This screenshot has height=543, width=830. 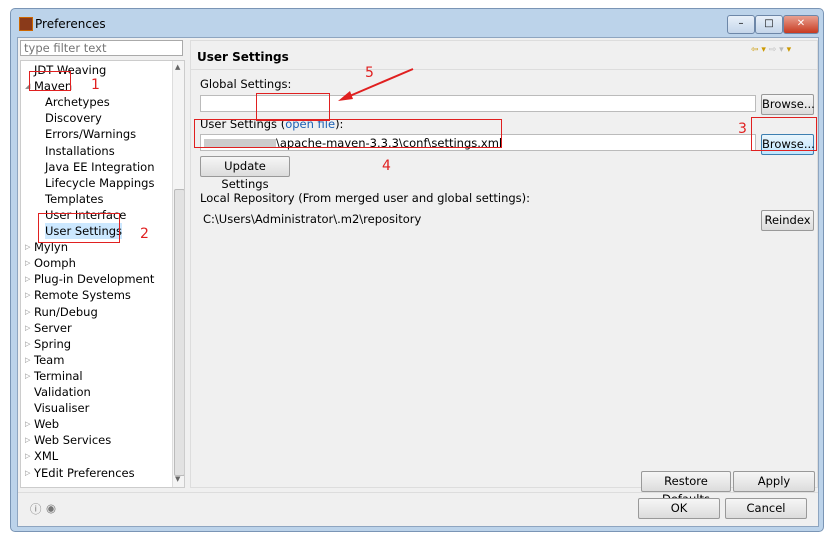 What do you see at coordinates (376, 84) in the screenshot?
I see `annotation-arrow` at bounding box center [376, 84].